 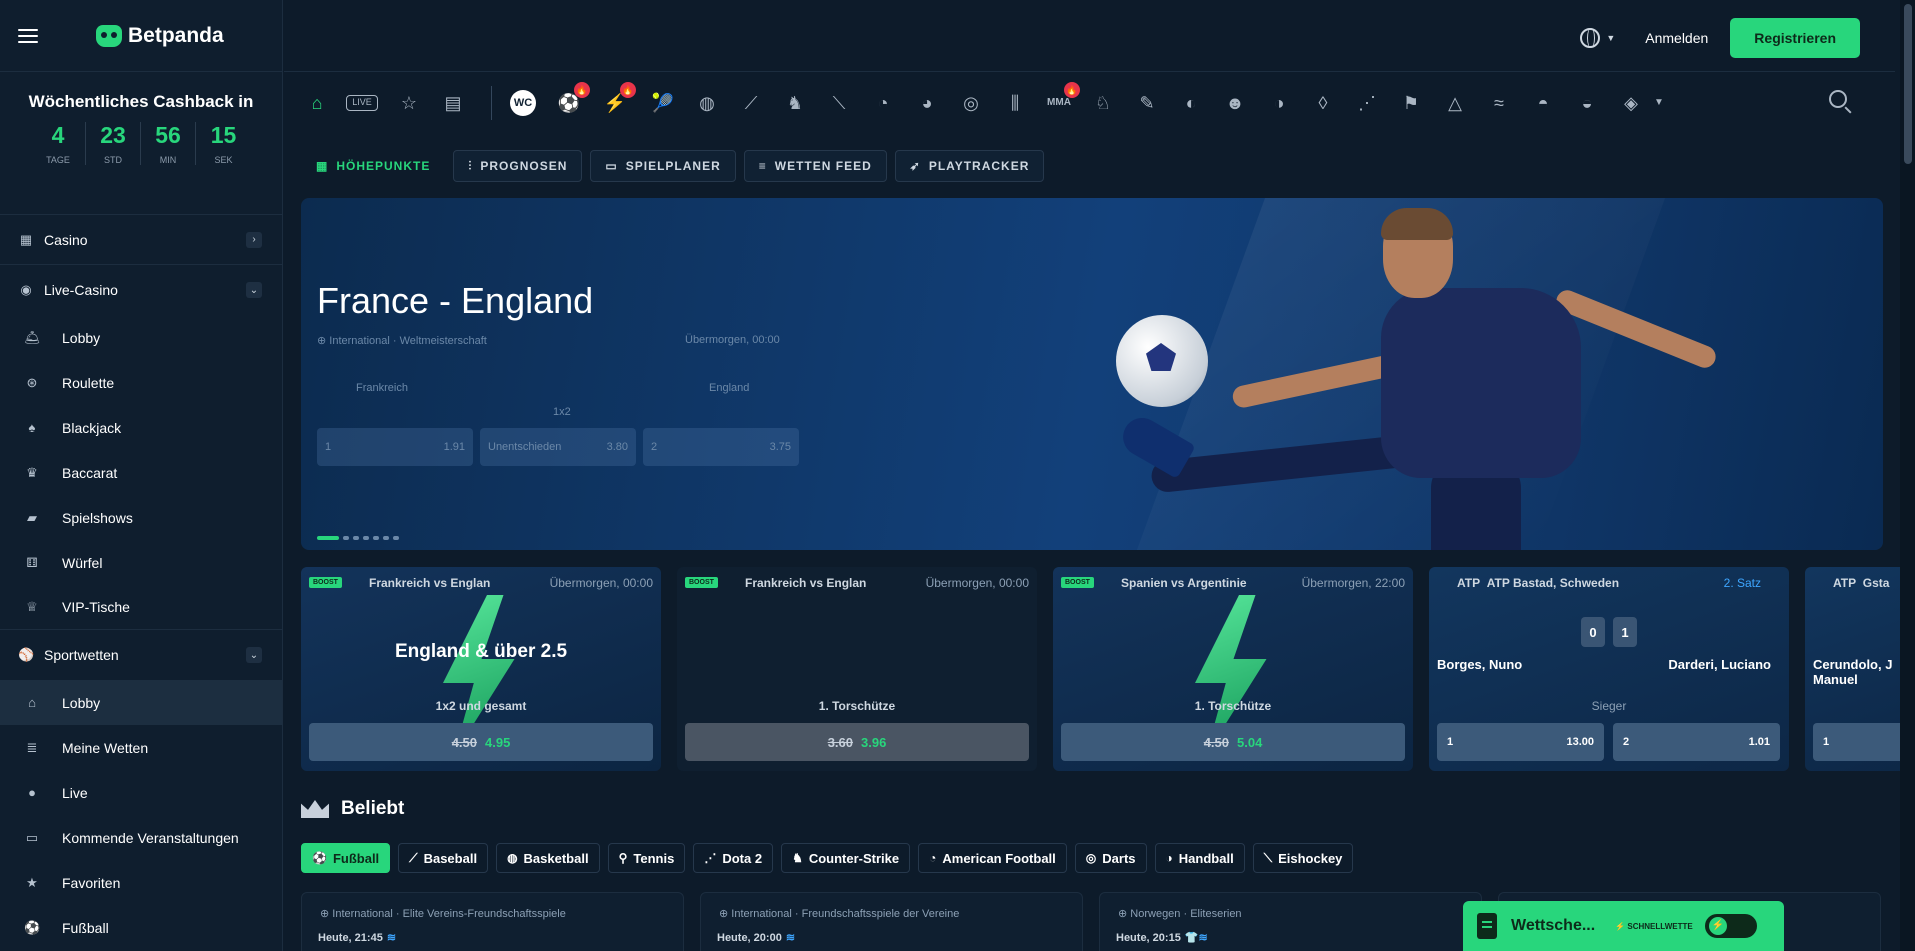 I want to click on mma-icon: MMA 🔥, so click(x=1063, y=99).